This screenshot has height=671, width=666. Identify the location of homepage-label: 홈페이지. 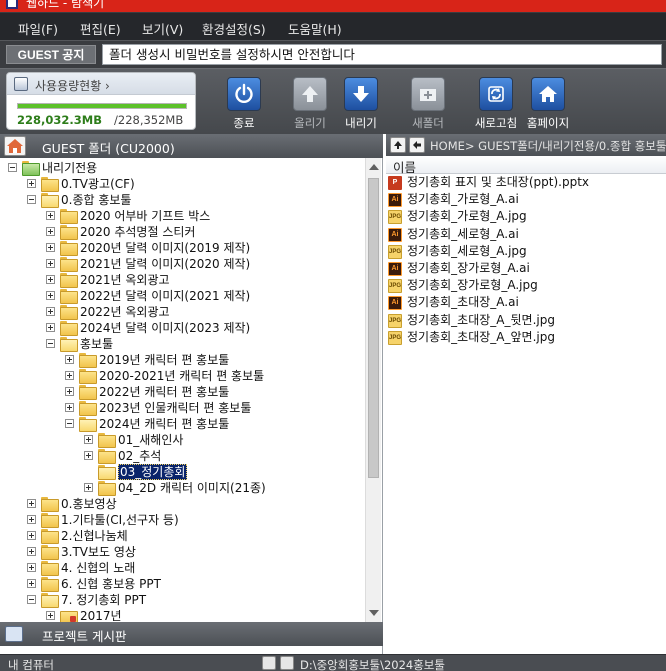
(548, 123).